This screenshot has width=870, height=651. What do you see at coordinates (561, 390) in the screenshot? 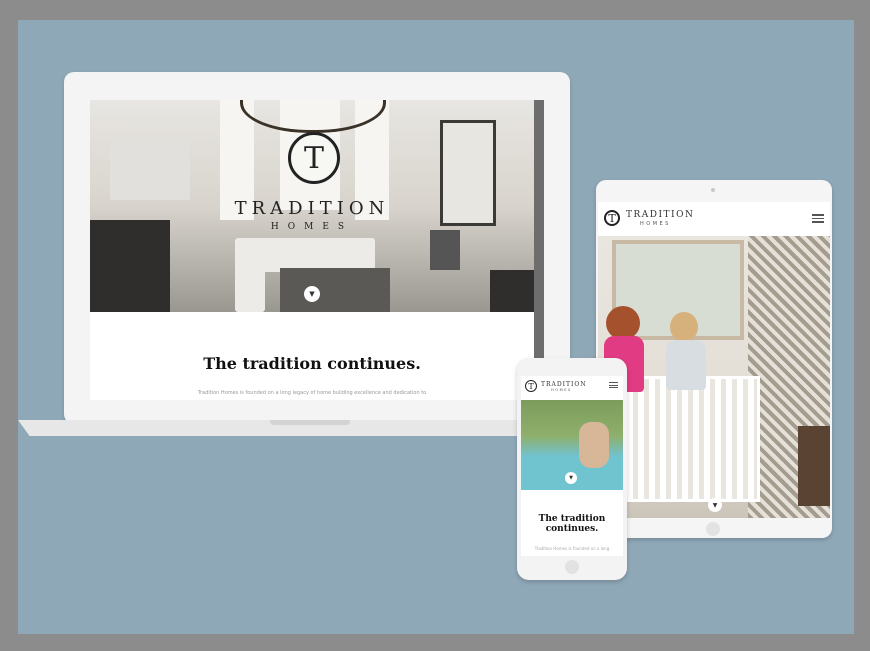
I see `mobile-brand-sub: HOMES` at bounding box center [561, 390].